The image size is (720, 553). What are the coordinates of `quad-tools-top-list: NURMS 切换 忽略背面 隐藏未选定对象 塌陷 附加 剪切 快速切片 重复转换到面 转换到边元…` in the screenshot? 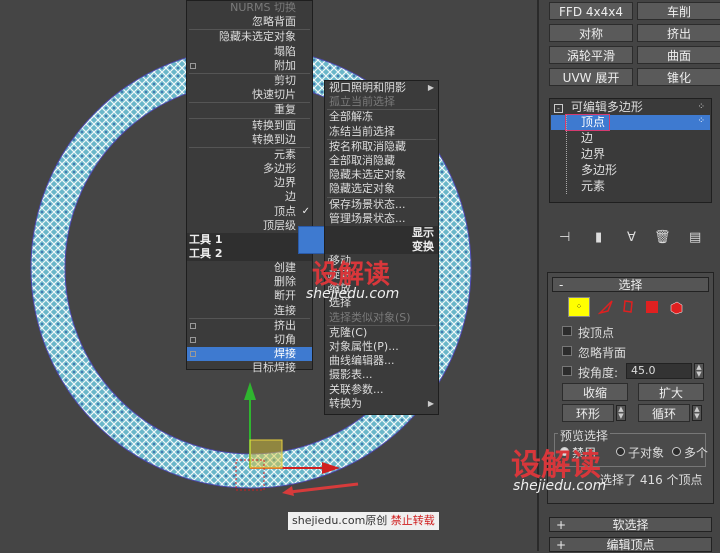 It's located at (249, 117).